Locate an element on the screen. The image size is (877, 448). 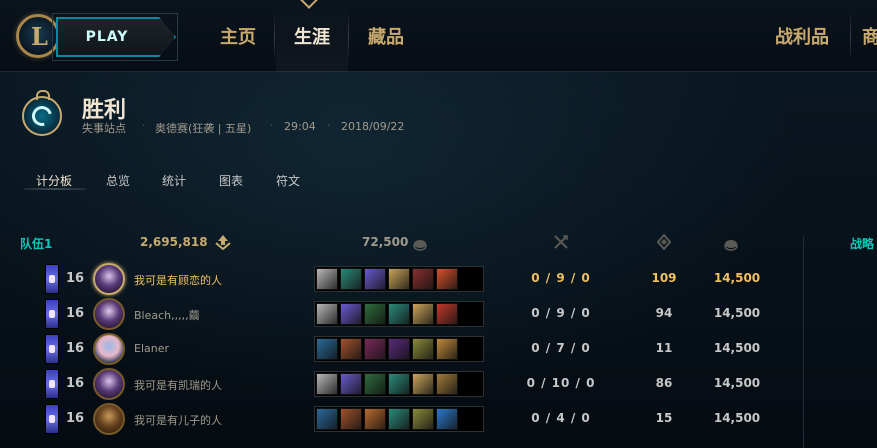
kda-crossed-swords-icon is located at coordinates (561, 244).